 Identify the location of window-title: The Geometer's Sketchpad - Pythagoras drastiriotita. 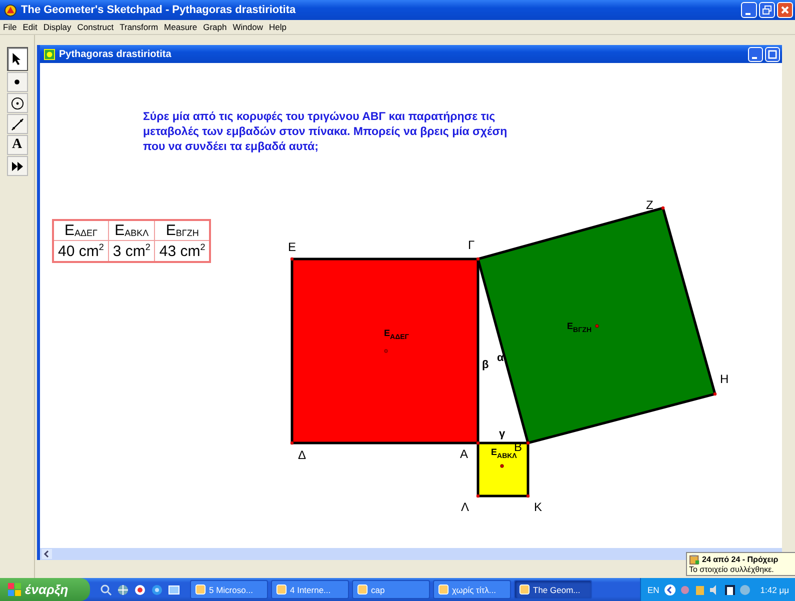
(159, 10).